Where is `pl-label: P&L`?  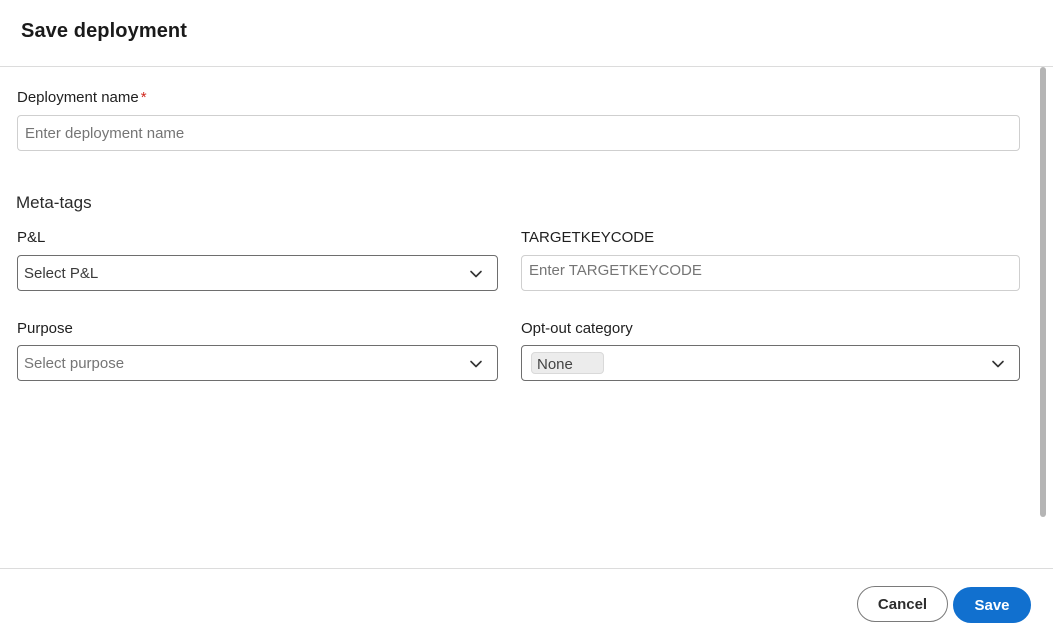 pl-label: P&L is located at coordinates (31, 237).